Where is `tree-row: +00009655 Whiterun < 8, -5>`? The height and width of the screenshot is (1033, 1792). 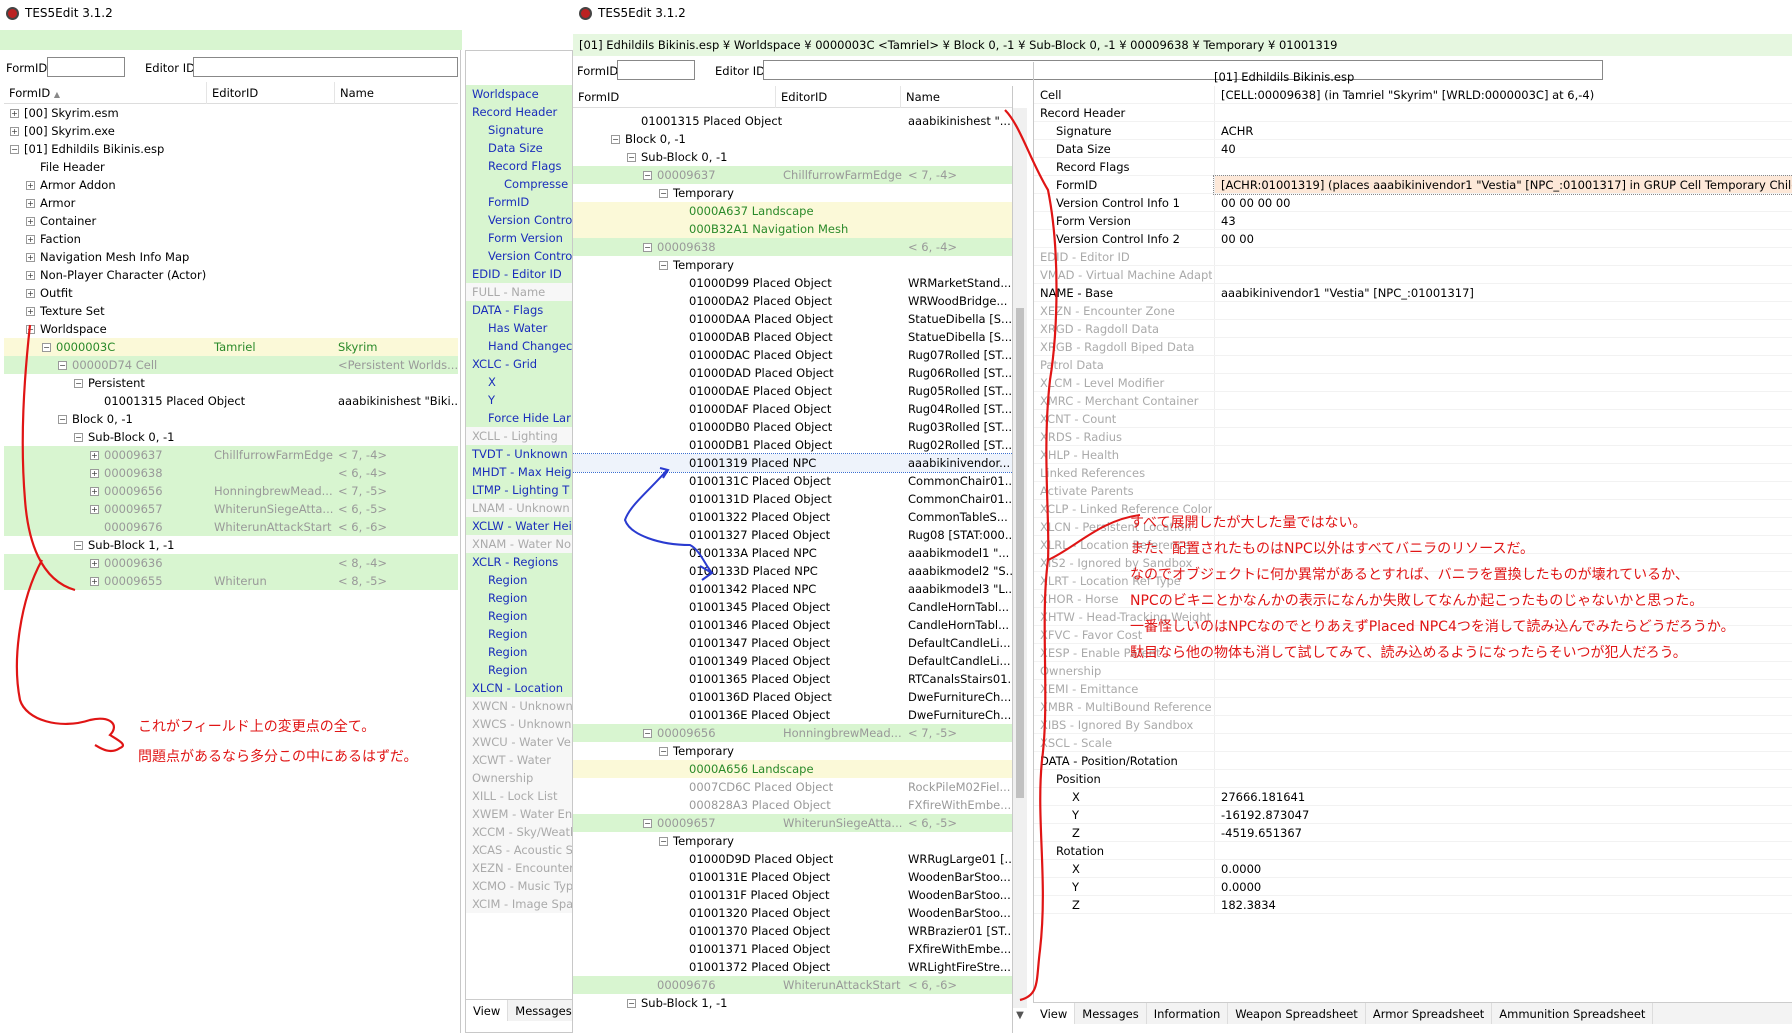
tree-row: +00009655 Whiterun < 8, -5> is located at coordinates (231, 581).